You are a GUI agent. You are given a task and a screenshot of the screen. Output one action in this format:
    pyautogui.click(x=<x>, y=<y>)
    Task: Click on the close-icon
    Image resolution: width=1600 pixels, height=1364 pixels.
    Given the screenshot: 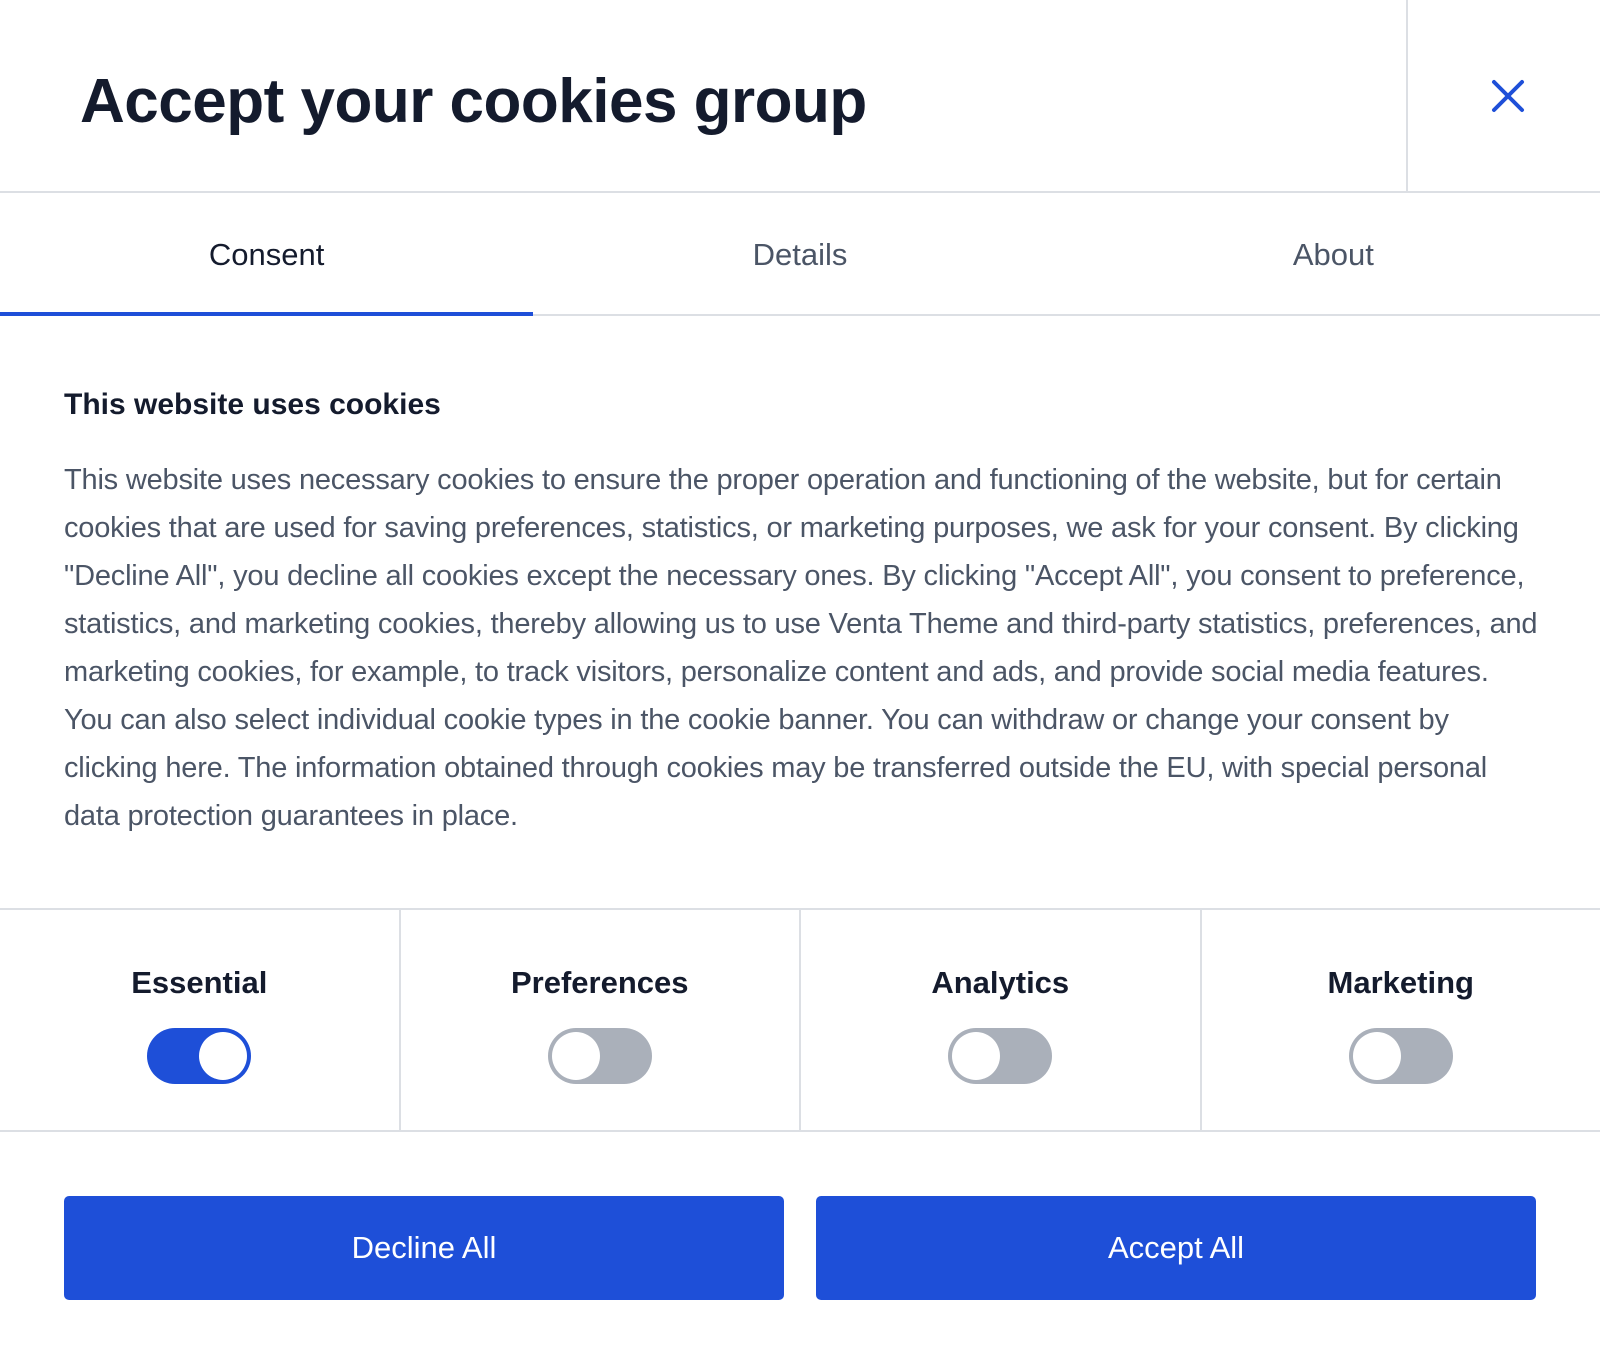 What is the action you would take?
    pyautogui.click(x=1508, y=96)
    